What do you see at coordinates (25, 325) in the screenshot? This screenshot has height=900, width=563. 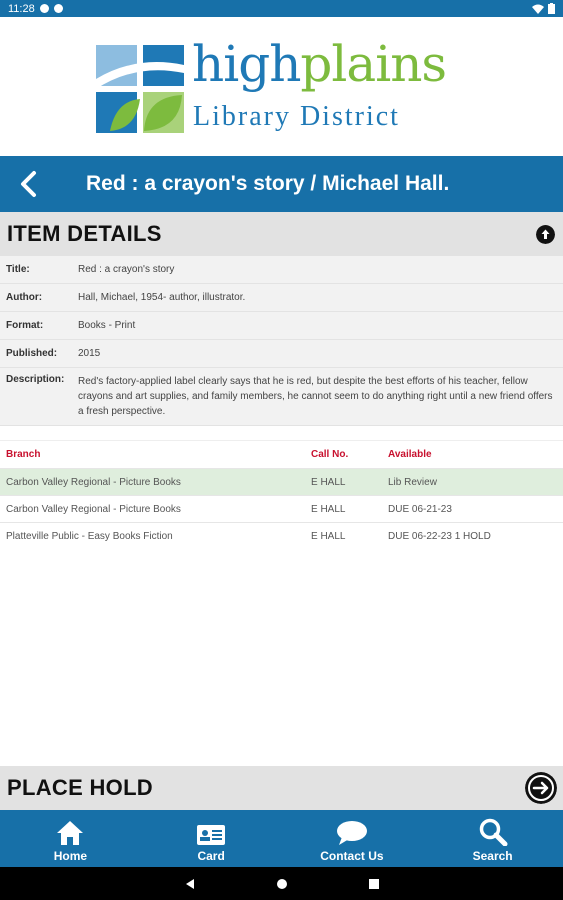 I see `detail-label: Format:` at bounding box center [25, 325].